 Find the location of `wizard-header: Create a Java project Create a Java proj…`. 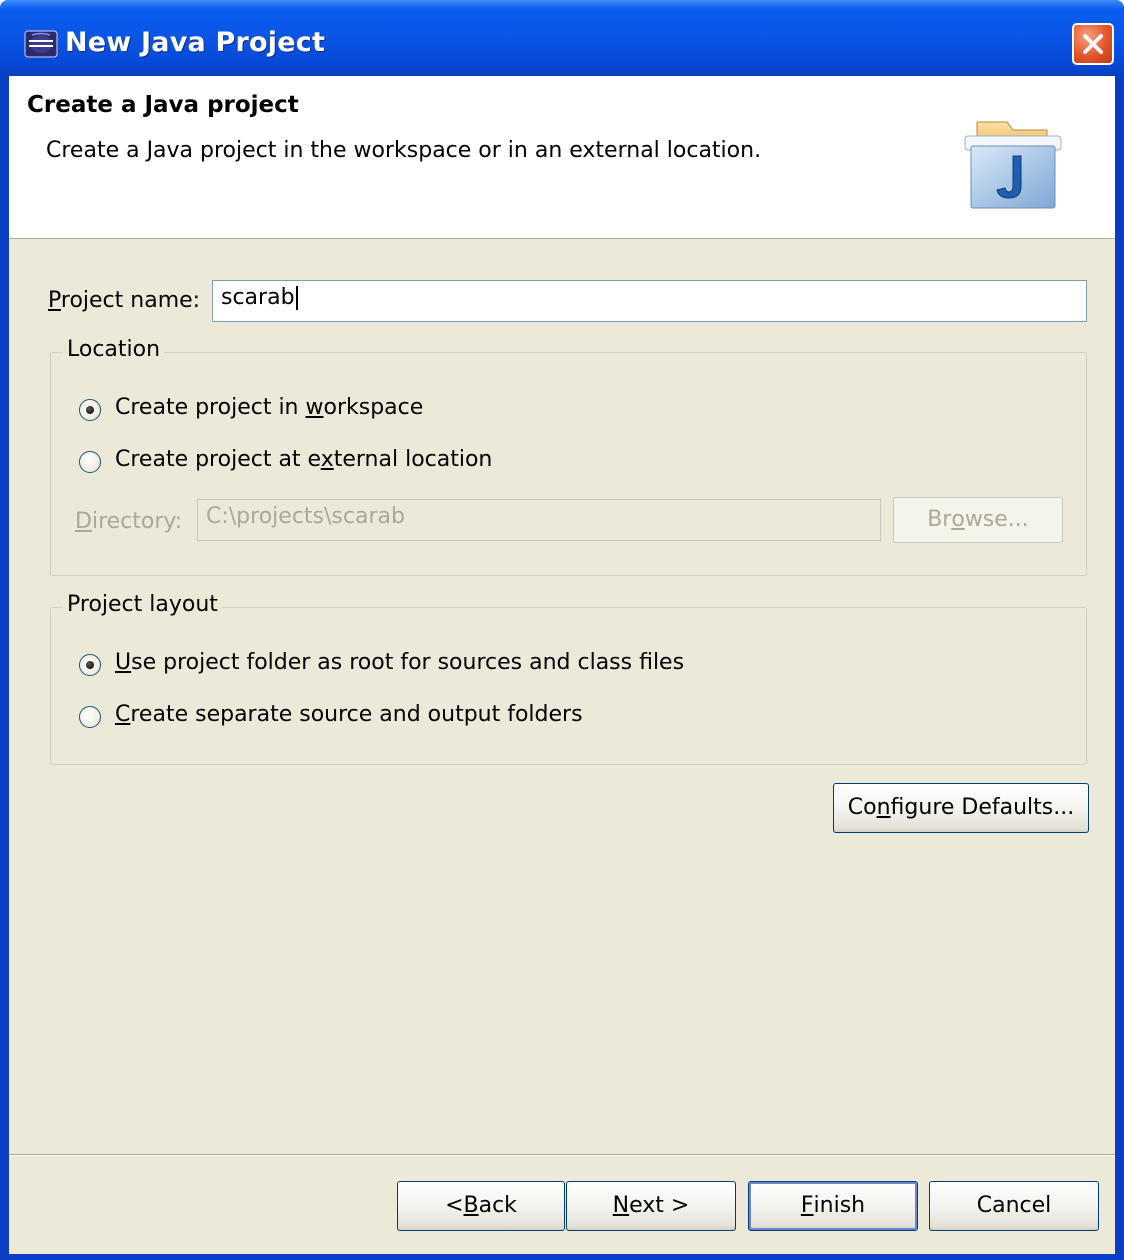

wizard-header: Create a Java project Create a Java proj… is located at coordinates (562, 157).